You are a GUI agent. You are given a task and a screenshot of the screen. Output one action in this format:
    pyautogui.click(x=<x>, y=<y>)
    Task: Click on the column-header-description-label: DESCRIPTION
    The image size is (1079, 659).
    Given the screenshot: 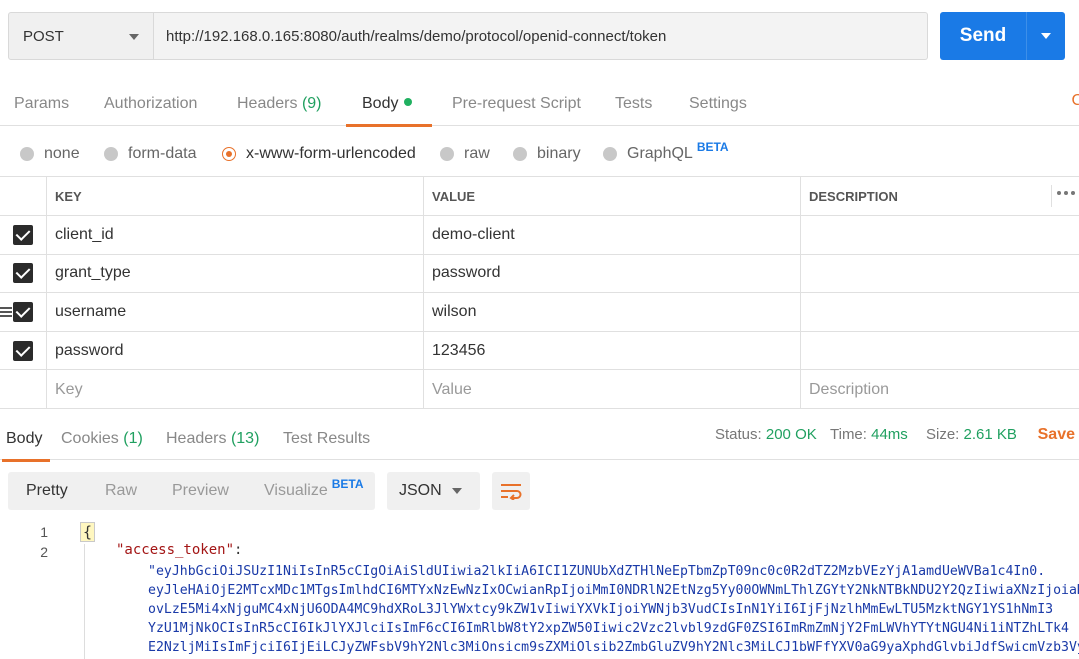 What is the action you would take?
    pyautogui.click(x=853, y=196)
    